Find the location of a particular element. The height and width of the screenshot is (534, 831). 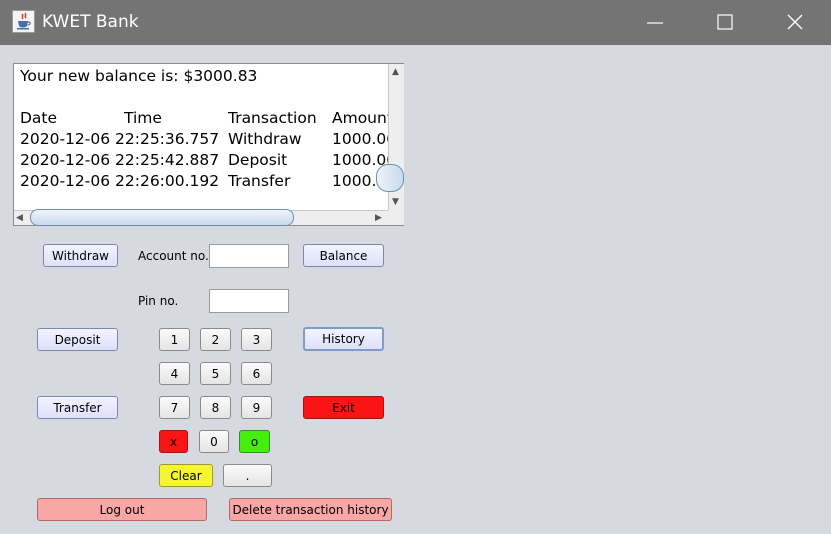

keypad-ok-button: o is located at coordinates (254, 441).